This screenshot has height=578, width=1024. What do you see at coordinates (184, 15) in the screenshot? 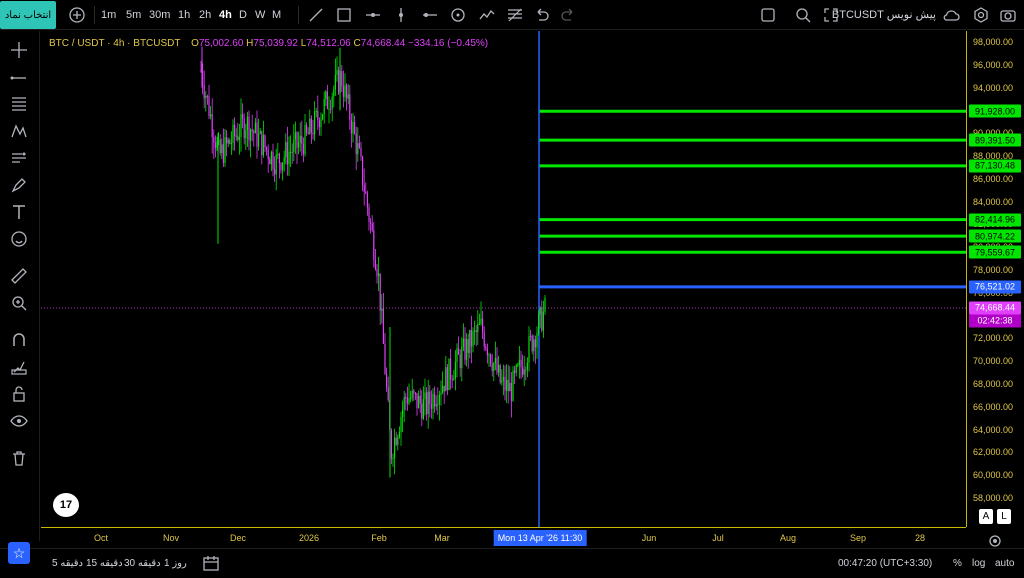
I see `interval-1h: 1h` at bounding box center [184, 15].